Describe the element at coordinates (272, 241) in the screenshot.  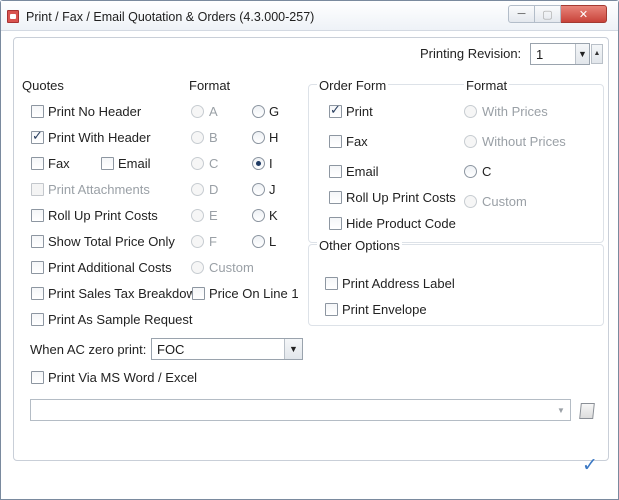
I see `format-l-label: L` at that location.